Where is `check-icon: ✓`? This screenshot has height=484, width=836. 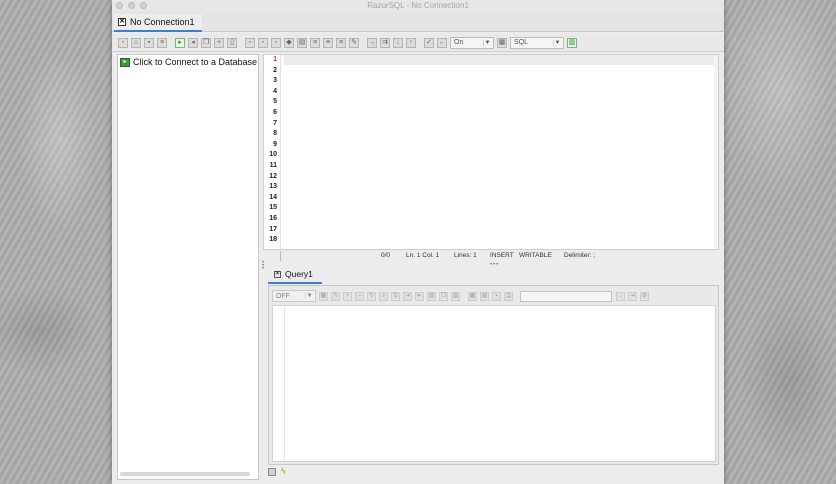
check-icon: ✓ is located at coordinates (429, 42).